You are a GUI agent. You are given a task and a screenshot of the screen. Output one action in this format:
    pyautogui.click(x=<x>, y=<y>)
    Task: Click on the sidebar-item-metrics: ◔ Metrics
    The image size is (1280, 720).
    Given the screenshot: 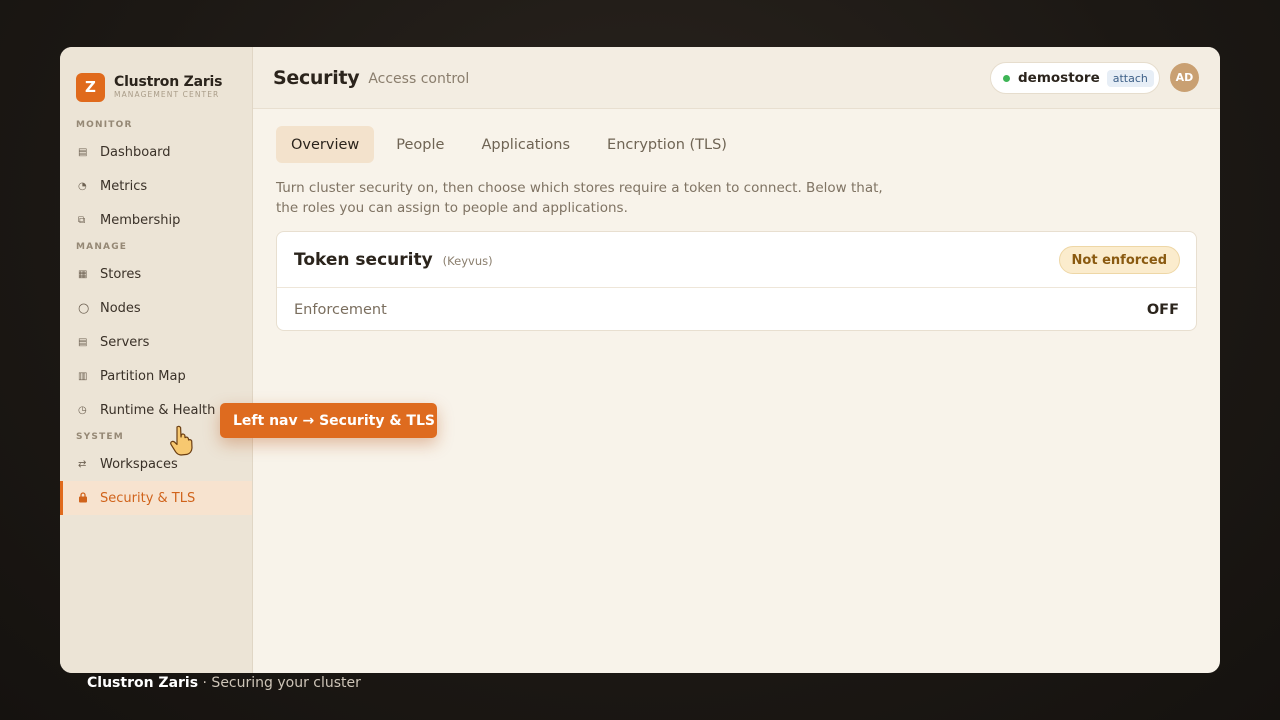 What is the action you would take?
    pyautogui.click(x=156, y=186)
    